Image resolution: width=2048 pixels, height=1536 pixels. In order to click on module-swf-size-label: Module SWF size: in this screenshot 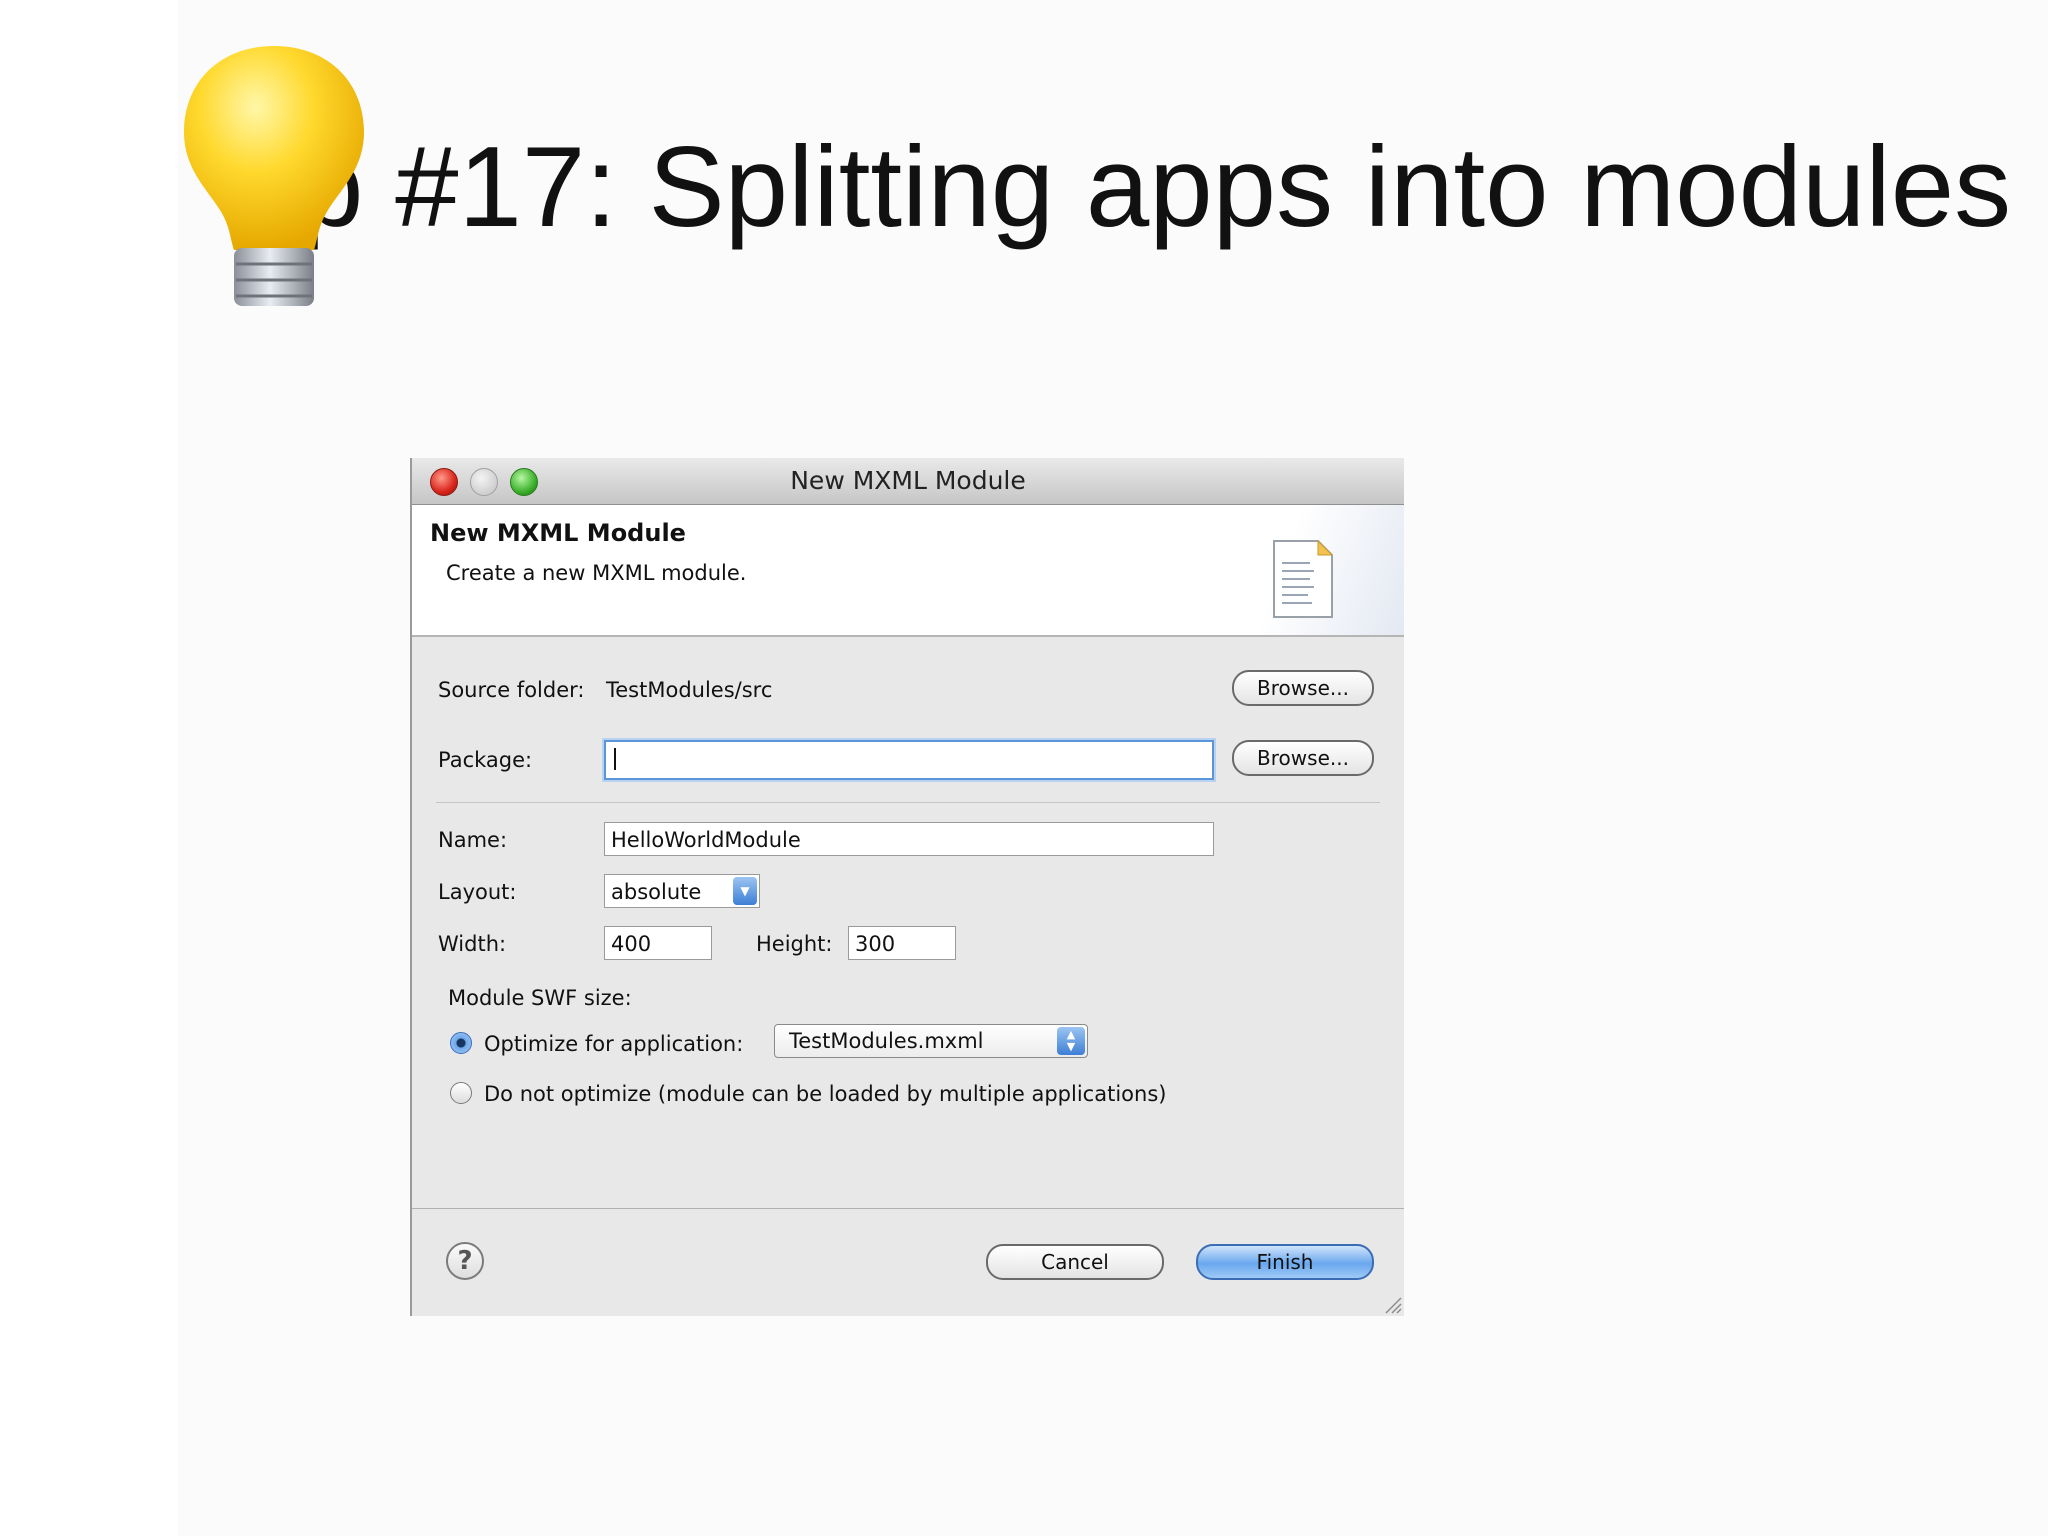, I will do `click(540, 998)`.